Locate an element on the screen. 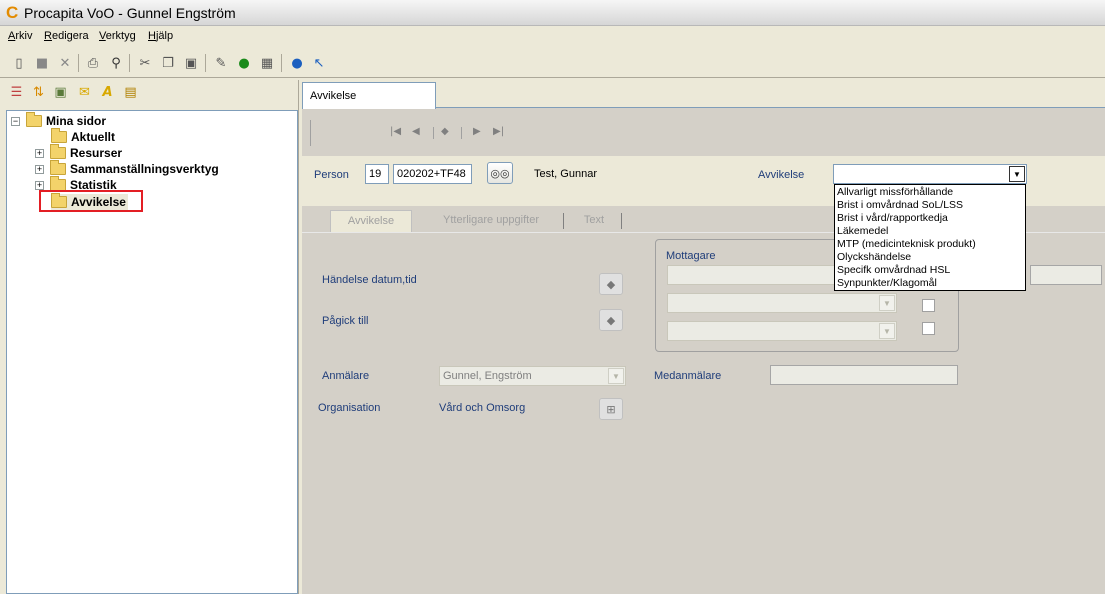 The height and width of the screenshot is (594, 1105). anmalare-label: Anmälare is located at coordinates (346, 376).